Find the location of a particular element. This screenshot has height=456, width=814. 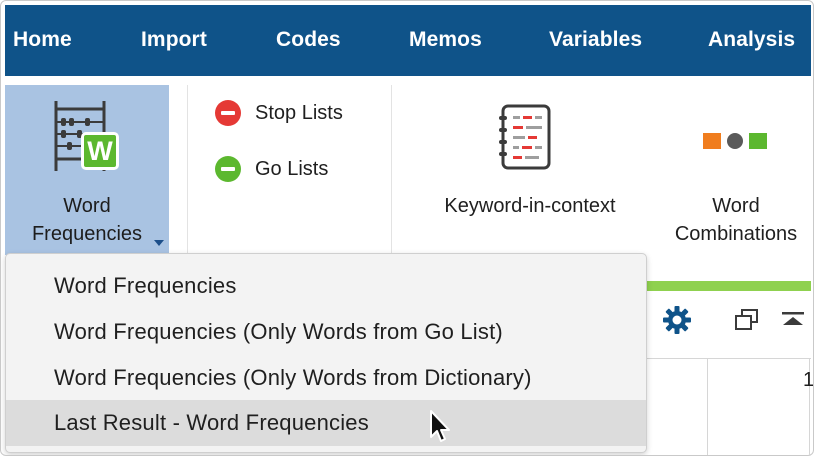

result-toolbar is located at coordinates (726, 324).